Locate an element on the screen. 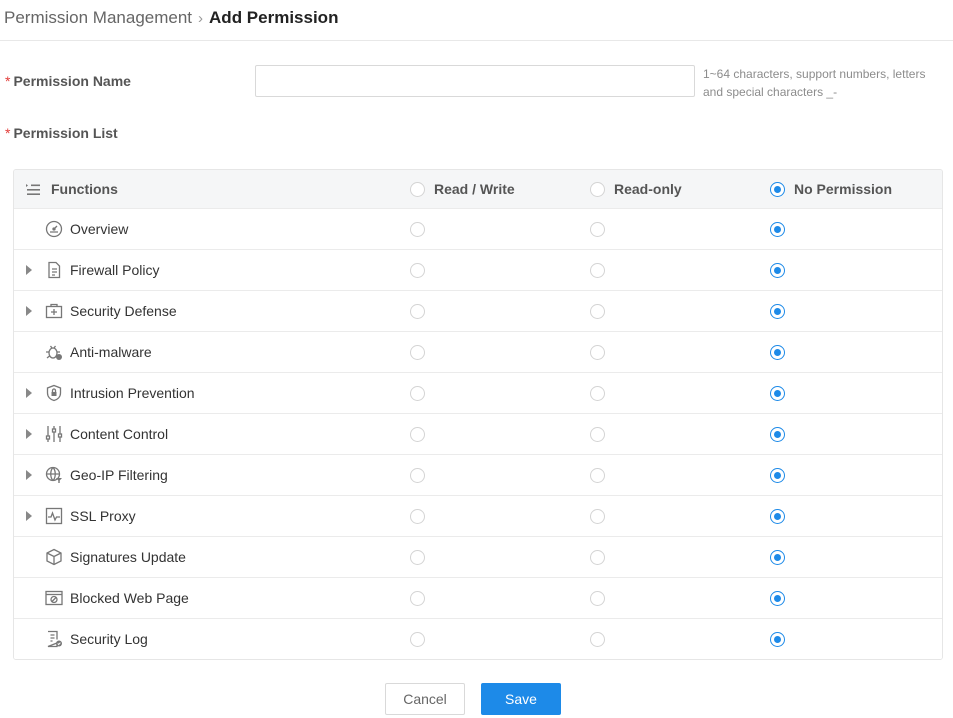 This screenshot has width=953, height=718. header-functions: Functions is located at coordinates (66, 189).